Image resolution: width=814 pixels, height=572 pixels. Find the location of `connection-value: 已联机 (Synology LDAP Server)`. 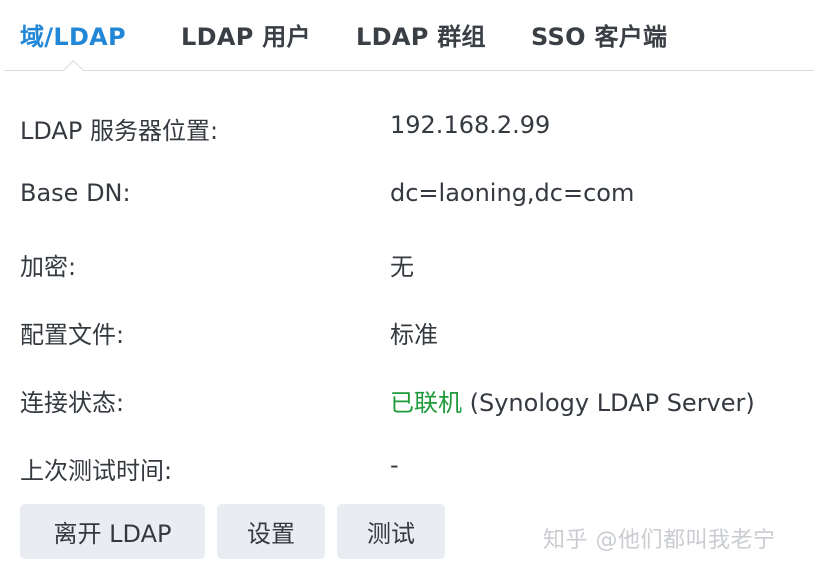

connection-value: 已联机 (Synology LDAP Server) is located at coordinates (572, 400).